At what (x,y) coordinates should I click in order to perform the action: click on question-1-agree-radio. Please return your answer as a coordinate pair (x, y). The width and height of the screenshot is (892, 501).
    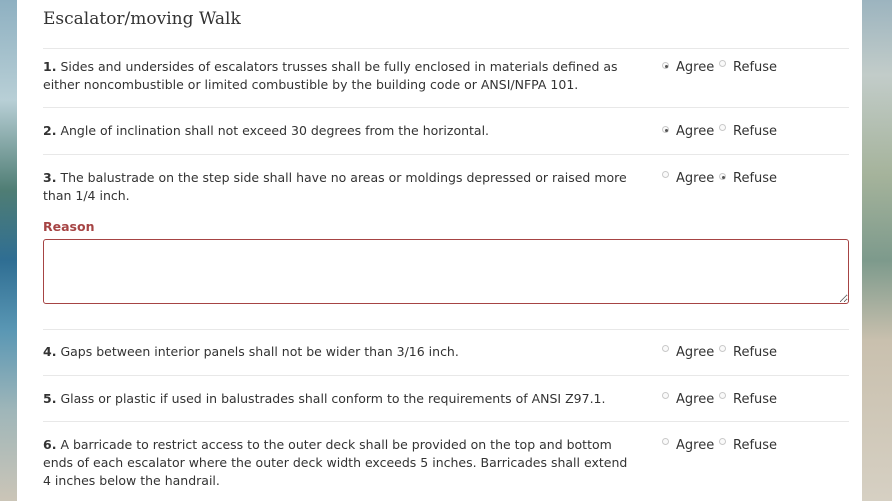
    Looking at the image, I should click on (665, 65).